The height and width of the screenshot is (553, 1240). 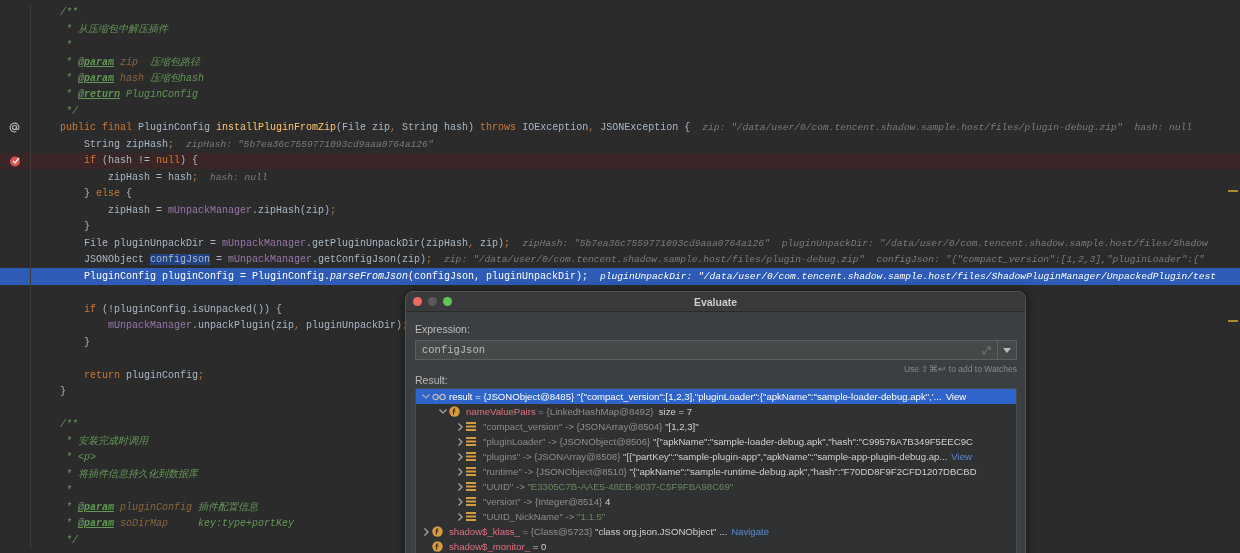 I want to click on tree-row: "compact_version" -> {JSONArray@8504} "[1,2,3]", so click(x=716, y=426).